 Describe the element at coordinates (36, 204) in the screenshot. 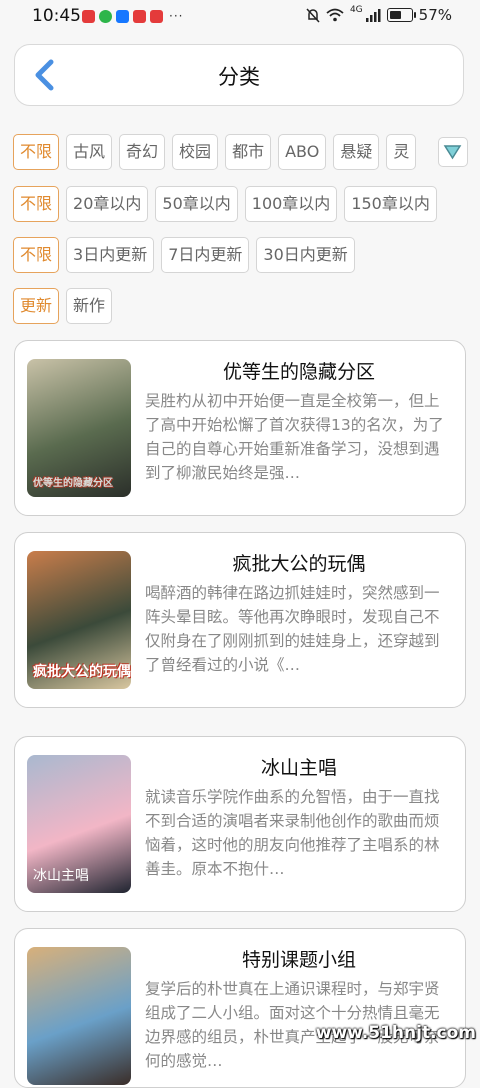

I see `filter-length-chip: 不限` at that location.